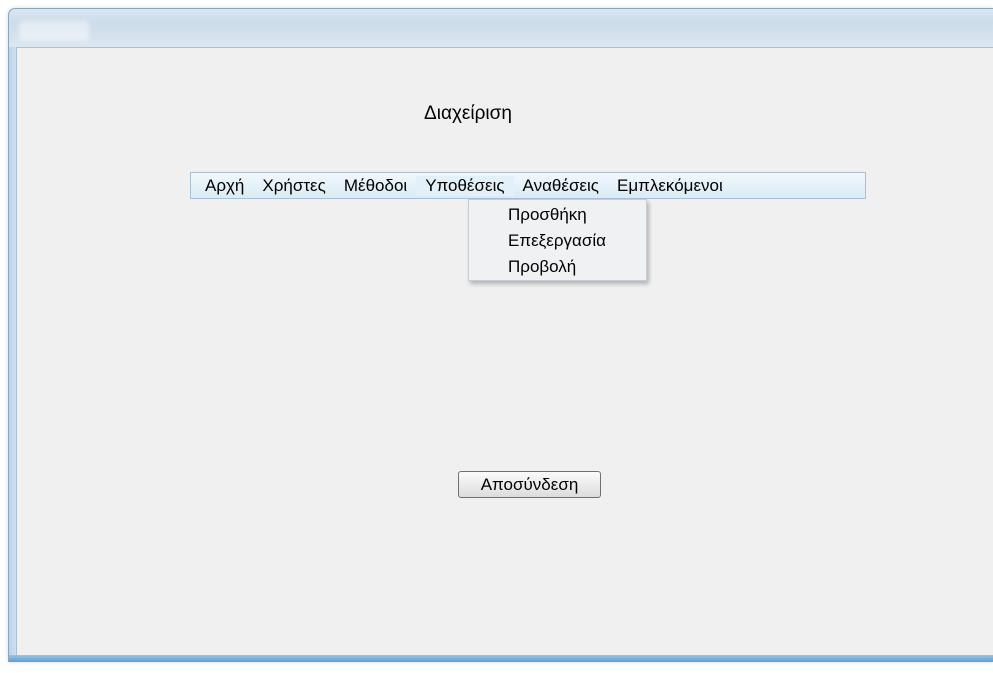 The height and width of the screenshot is (673, 993). I want to click on window-frame-left, so click(12, 354).